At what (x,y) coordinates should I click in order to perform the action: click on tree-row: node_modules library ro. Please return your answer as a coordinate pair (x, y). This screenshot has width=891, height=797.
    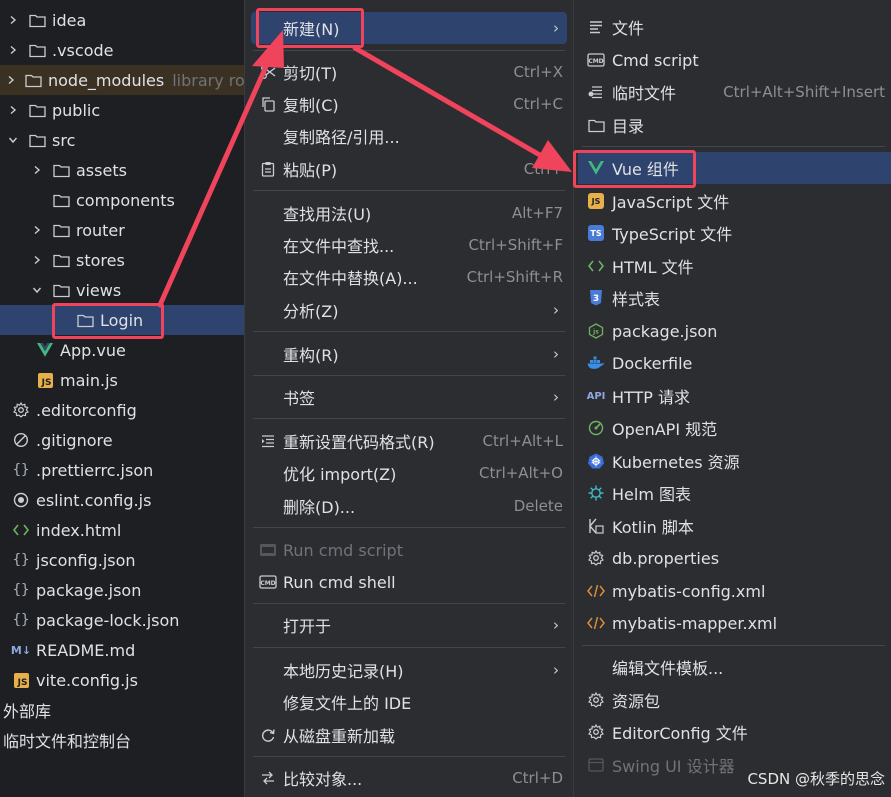
    Looking at the image, I should click on (122, 80).